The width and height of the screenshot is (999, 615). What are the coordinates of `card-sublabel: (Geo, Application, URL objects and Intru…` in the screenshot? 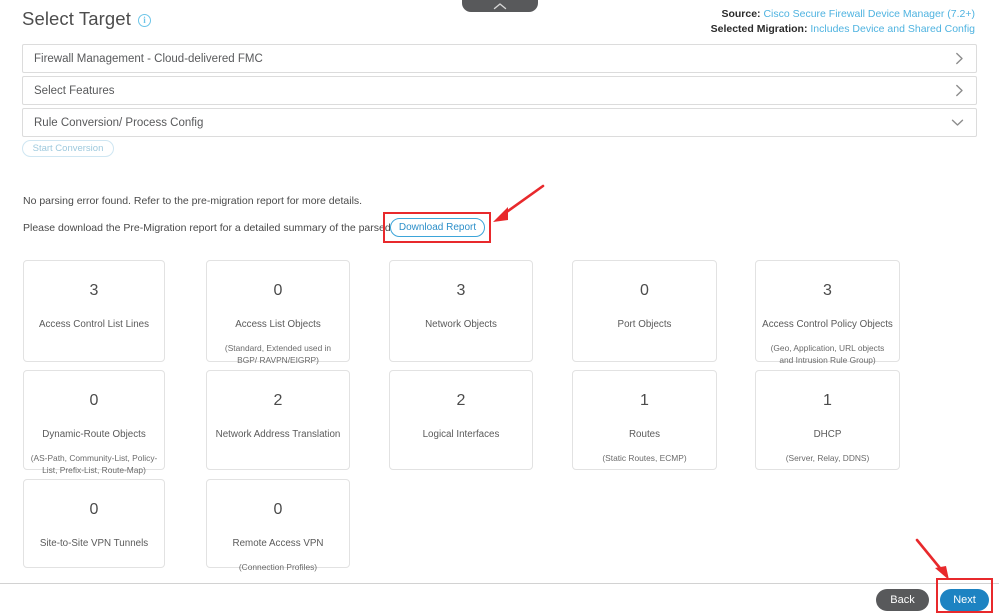 It's located at (827, 354).